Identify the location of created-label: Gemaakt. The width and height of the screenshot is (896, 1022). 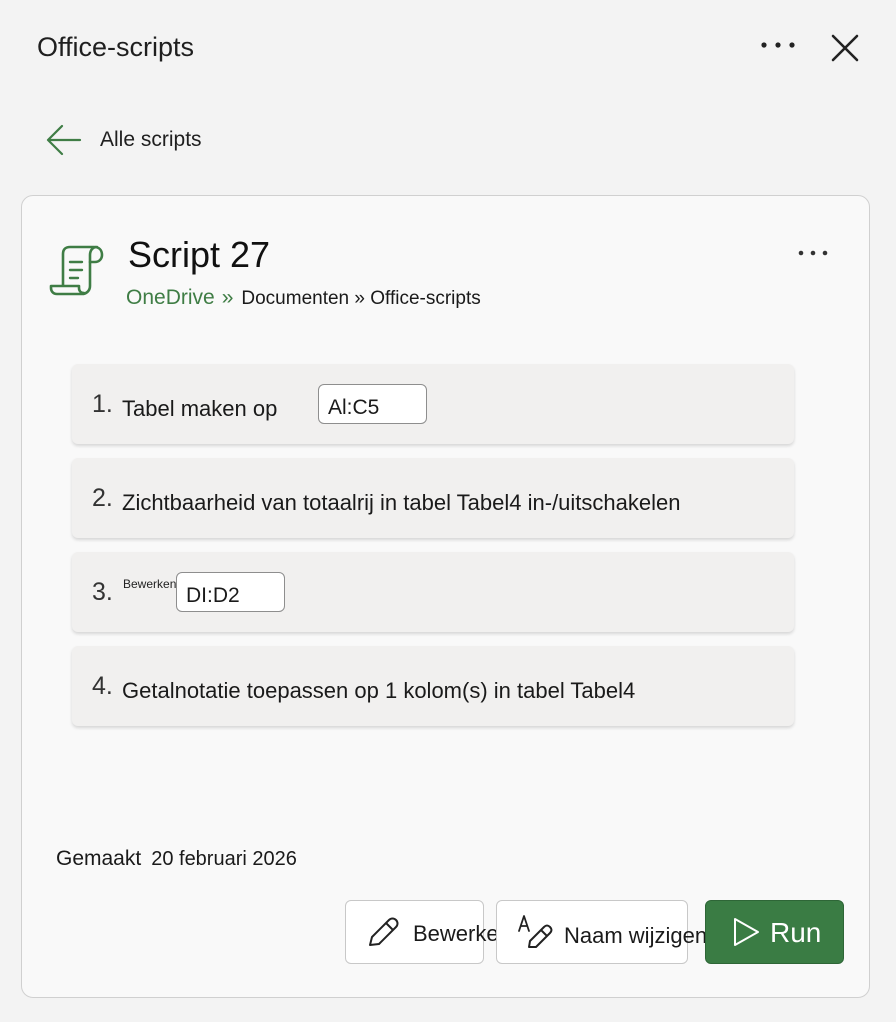
(99, 858).